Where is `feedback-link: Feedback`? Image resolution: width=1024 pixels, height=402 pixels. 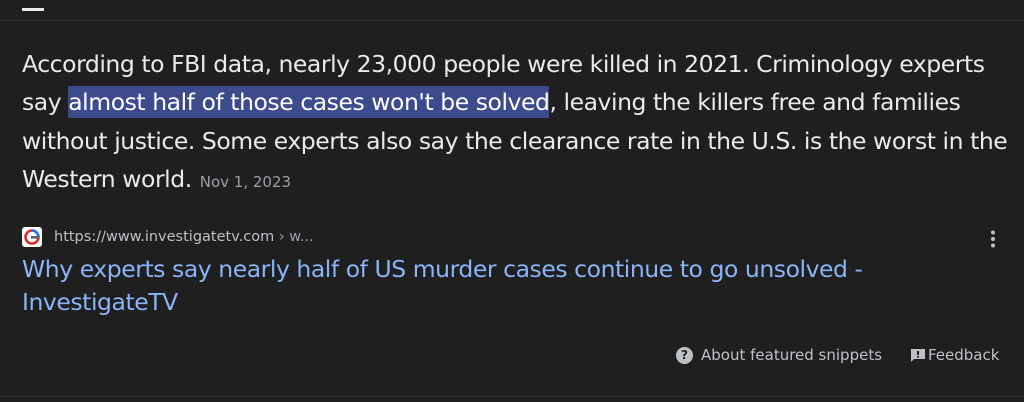 feedback-link: Feedback is located at coordinates (954, 355).